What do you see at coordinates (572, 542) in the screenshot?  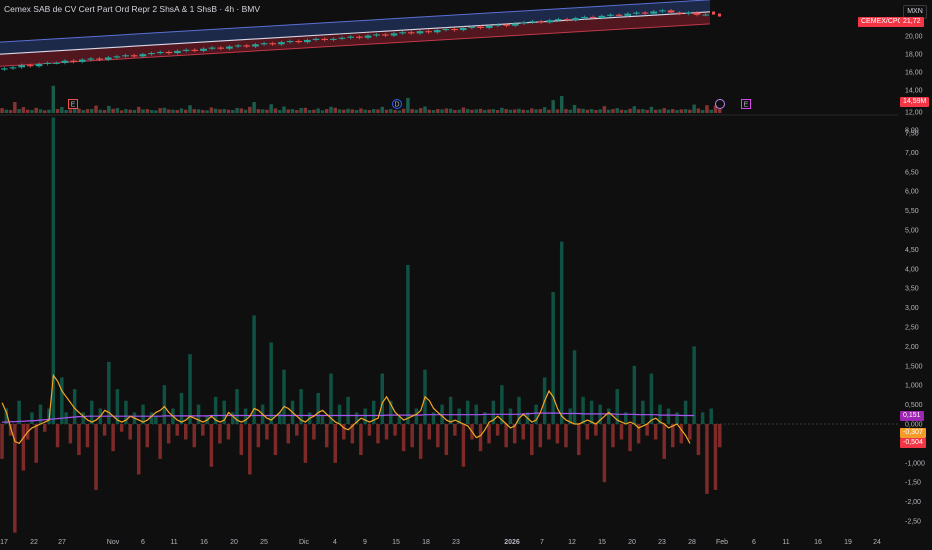 I see `time-tick-label: 12` at bounding box center [572, 542].